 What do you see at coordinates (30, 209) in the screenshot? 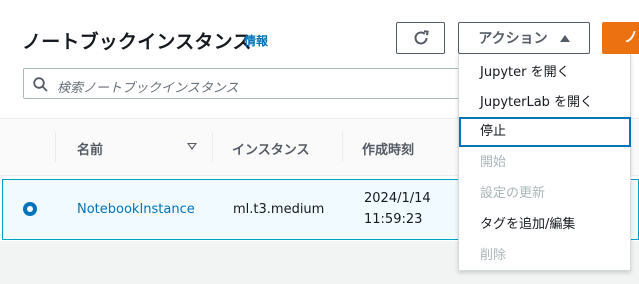
I see `row-select-radio` at bounding box center [30, 209].